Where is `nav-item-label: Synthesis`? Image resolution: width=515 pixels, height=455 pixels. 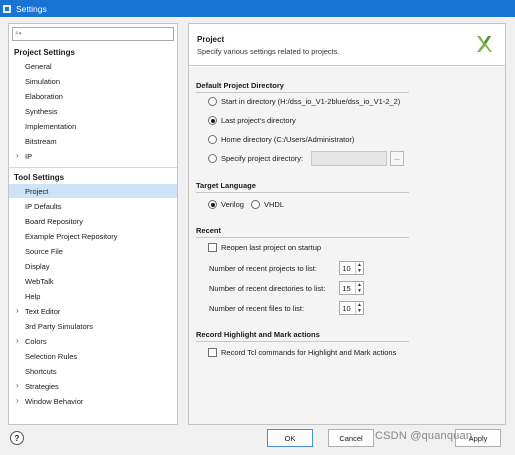
nav-item-label: Synthesis is located at coordinates (41, 111).